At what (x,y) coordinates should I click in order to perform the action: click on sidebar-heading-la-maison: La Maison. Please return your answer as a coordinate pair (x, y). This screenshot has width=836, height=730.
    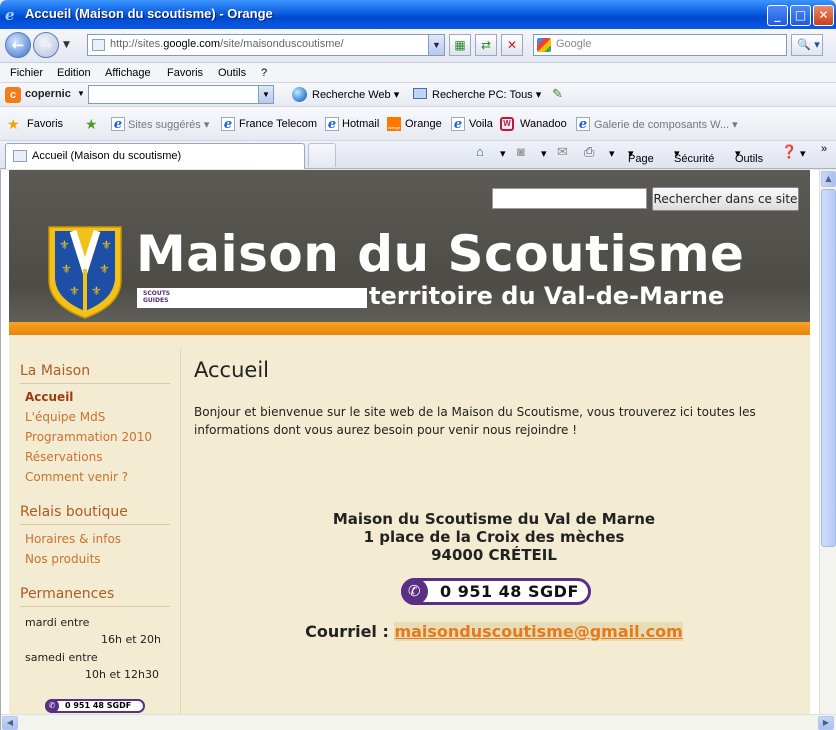
    Looking at the image, I should click on (95, 373).